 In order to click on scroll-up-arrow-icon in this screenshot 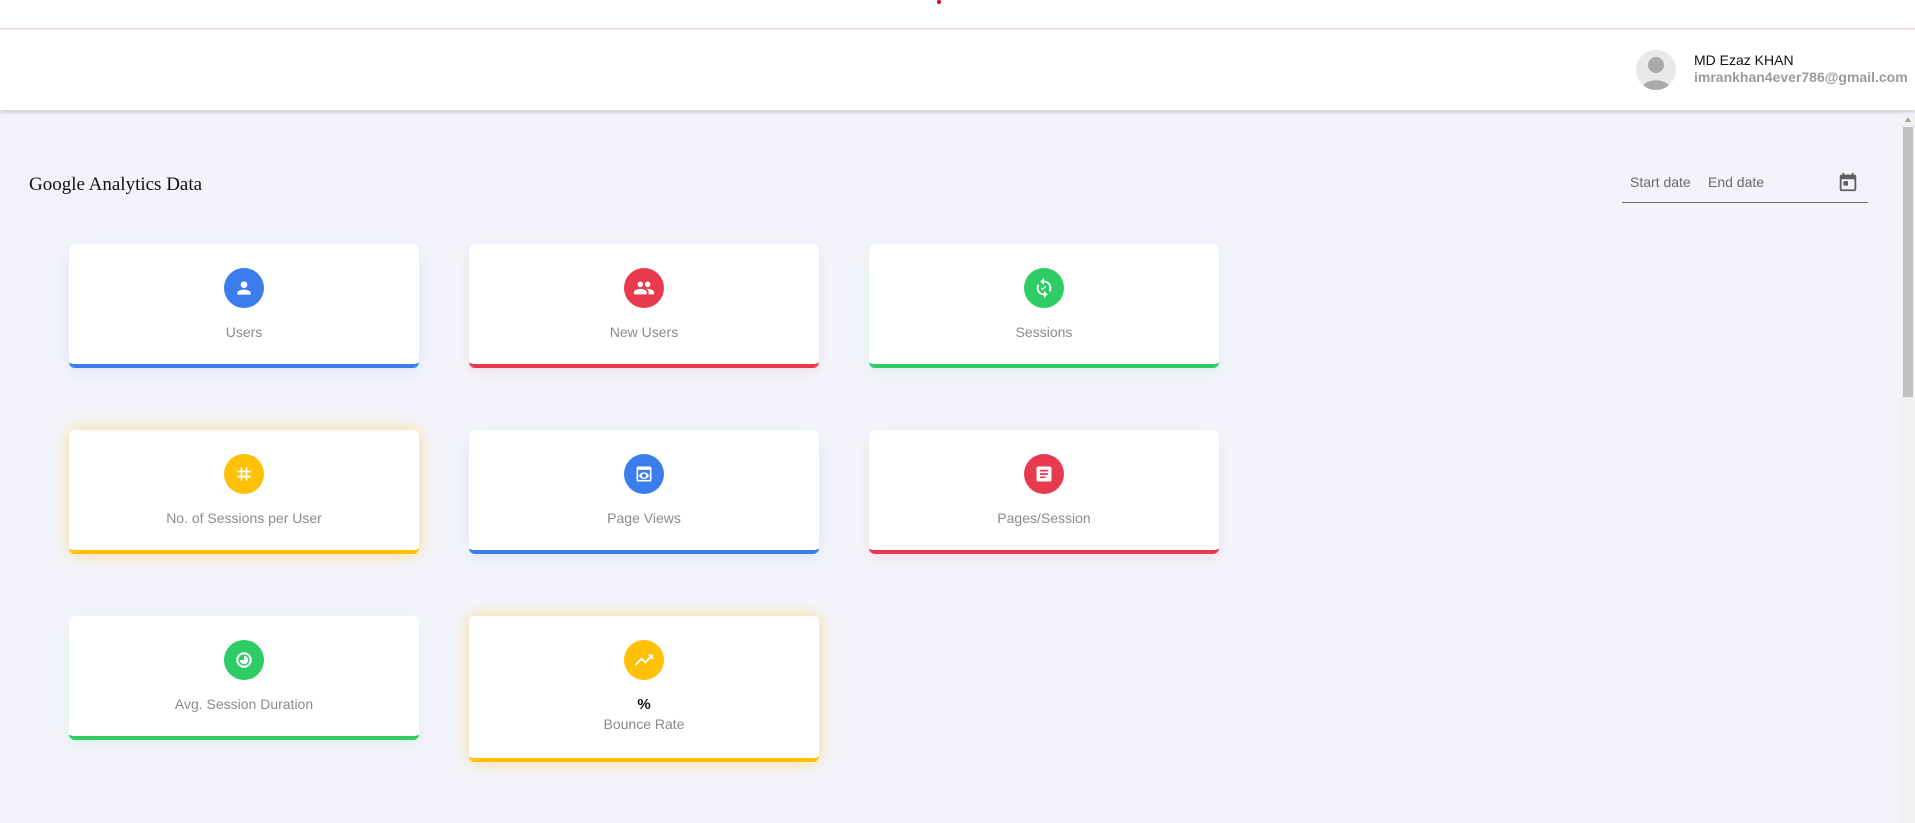, I will do `click(1908, 119)`.